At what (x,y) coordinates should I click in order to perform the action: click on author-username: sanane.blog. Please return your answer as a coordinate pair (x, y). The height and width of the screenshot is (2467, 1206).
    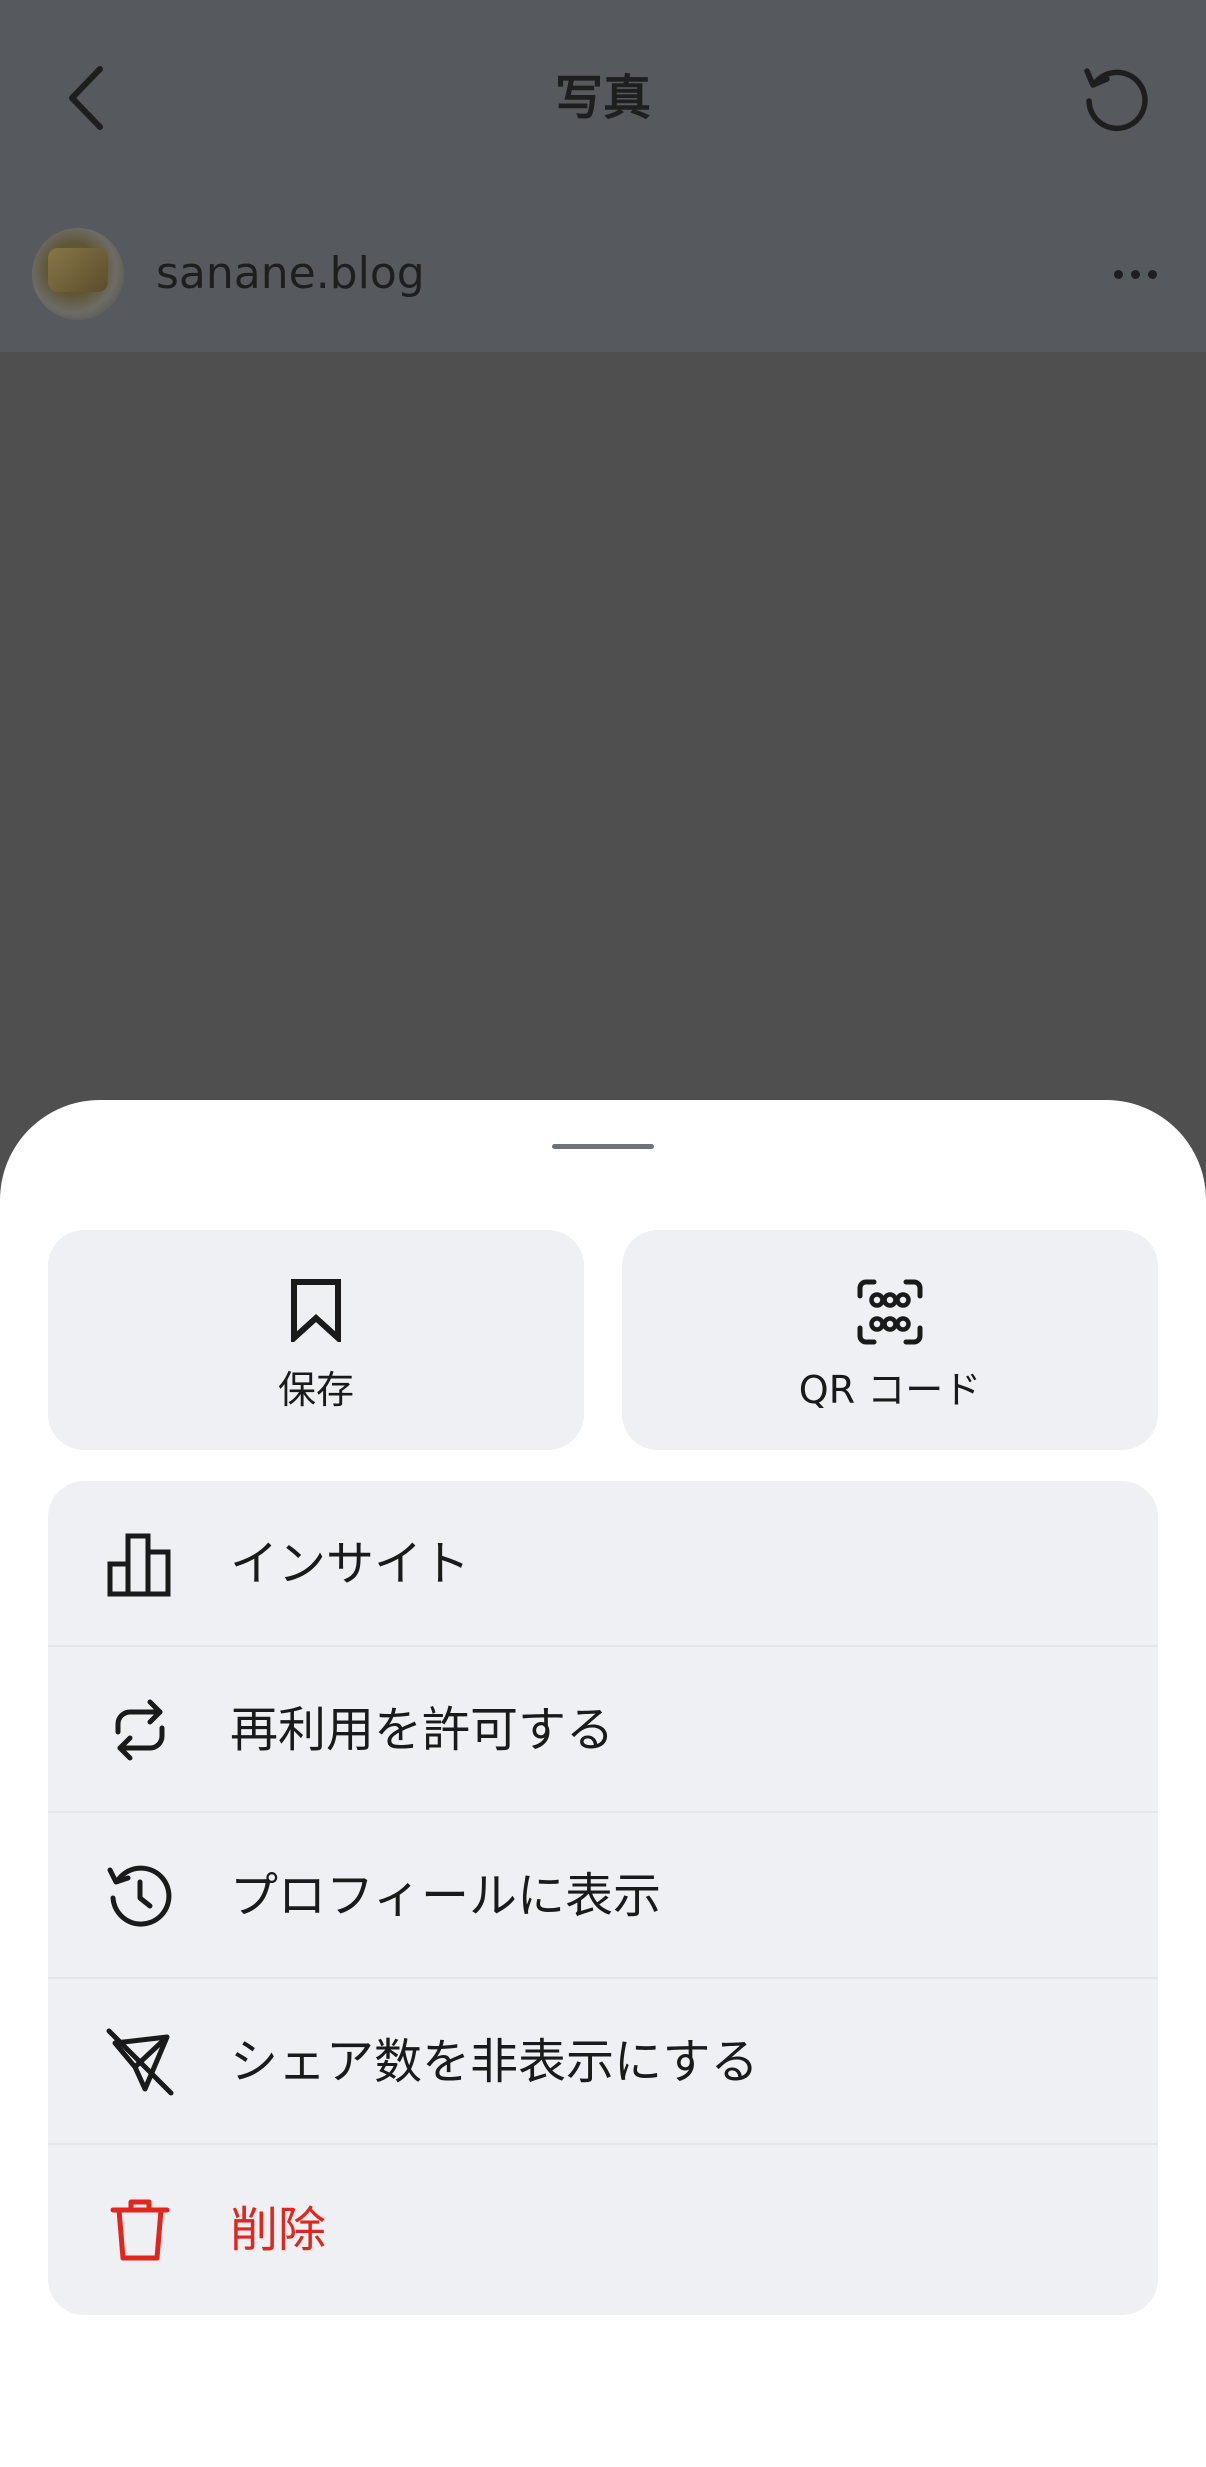
    Looking at the image, I should click on (290, 274).